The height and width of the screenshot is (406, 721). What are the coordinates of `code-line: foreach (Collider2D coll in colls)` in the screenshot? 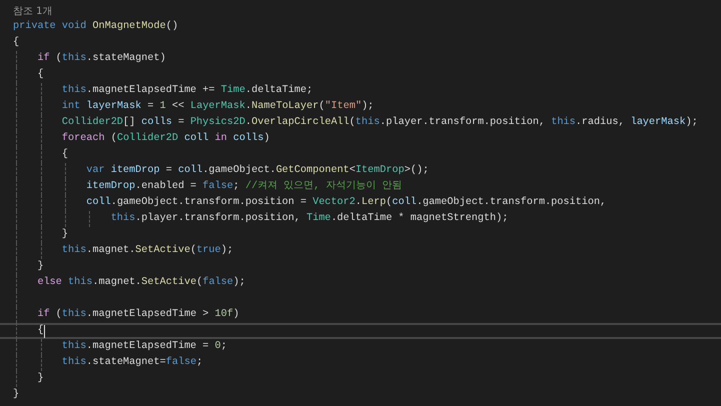 It's located at (166, 139).